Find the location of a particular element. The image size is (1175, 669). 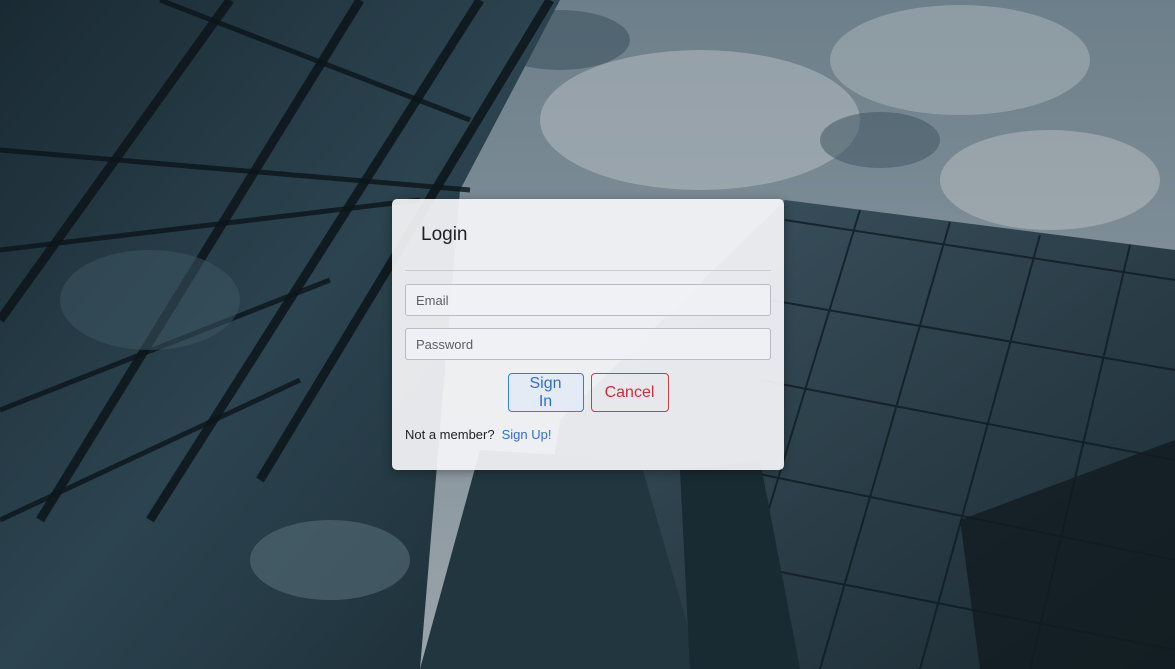

form-actions: Sign In Cancel is located at coordinates (588, 392).